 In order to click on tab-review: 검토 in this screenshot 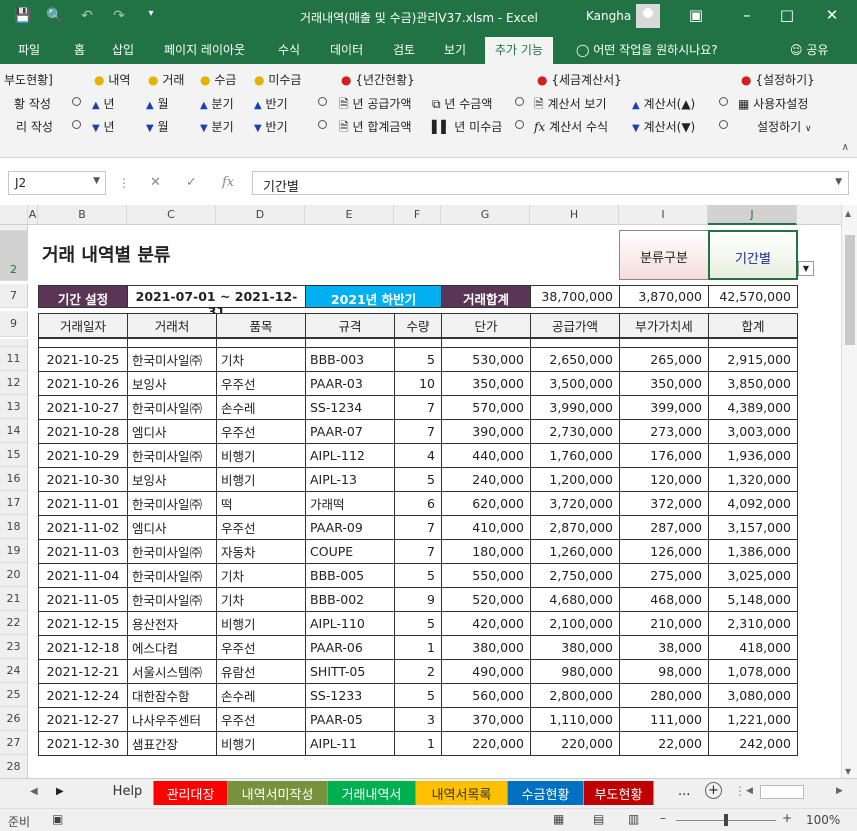, I will do `click(404, 49)`.